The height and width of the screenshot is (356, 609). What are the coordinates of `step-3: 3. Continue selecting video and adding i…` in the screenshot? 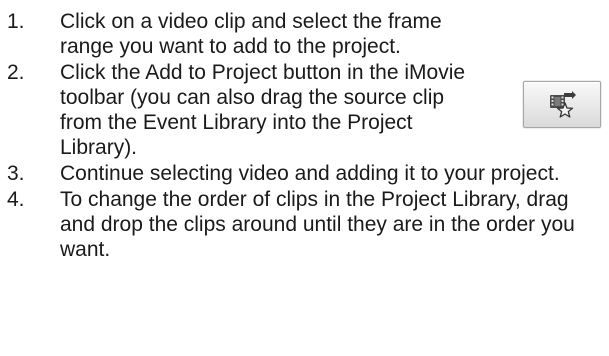 It's located at (304, 173).